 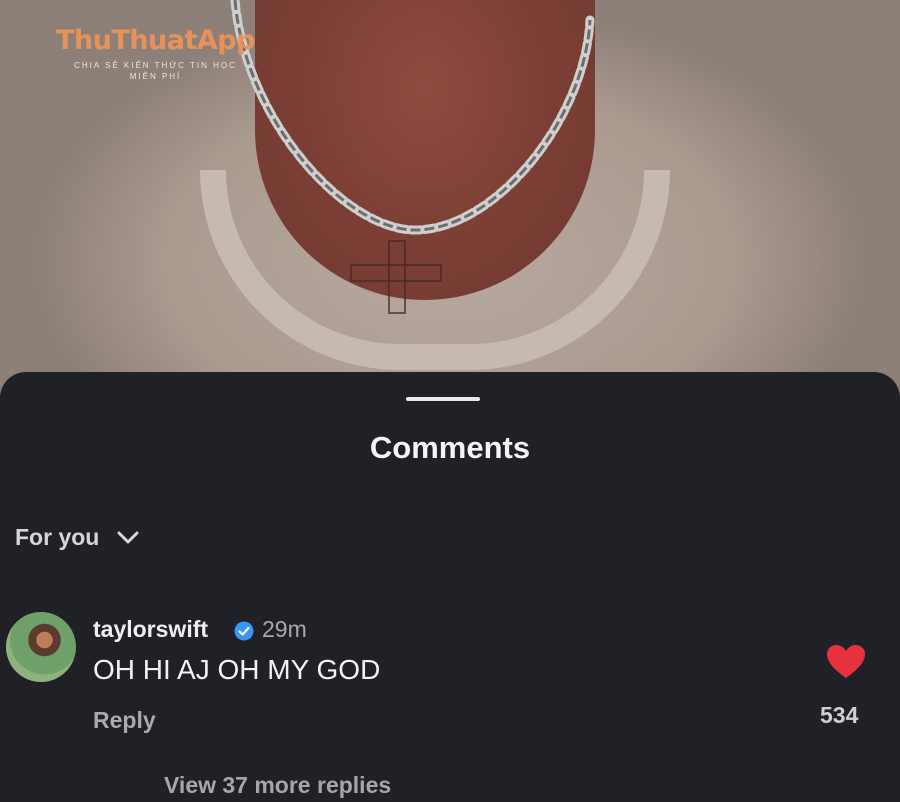 What do you see at coordinates (155, 71) in the screenshot?
I see `watermark-subtitle: CHIA SẺ KIẾN THỨC TIN HỌC MIỄN PHÍ` at bounding box center [155, 71].